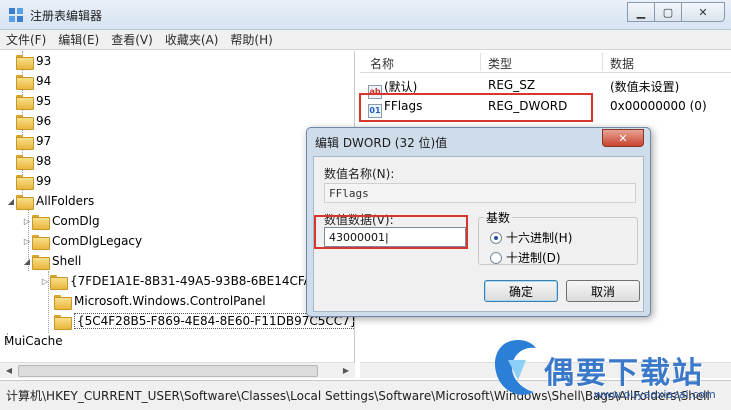  I want to click on scrollbar-thumb, so click(168, 371).